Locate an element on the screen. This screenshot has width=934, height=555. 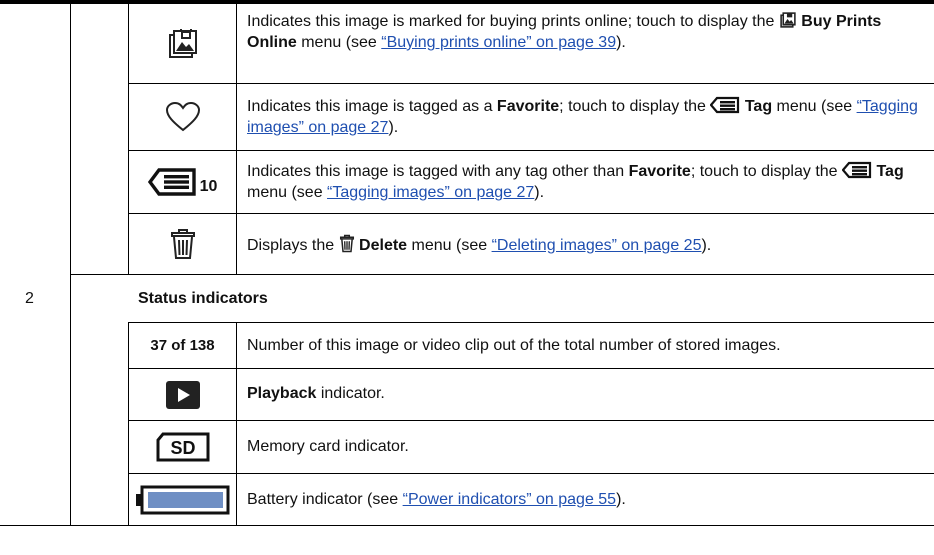
memory-card-description: Memory card indicator. is located at coordinates (328, 446).